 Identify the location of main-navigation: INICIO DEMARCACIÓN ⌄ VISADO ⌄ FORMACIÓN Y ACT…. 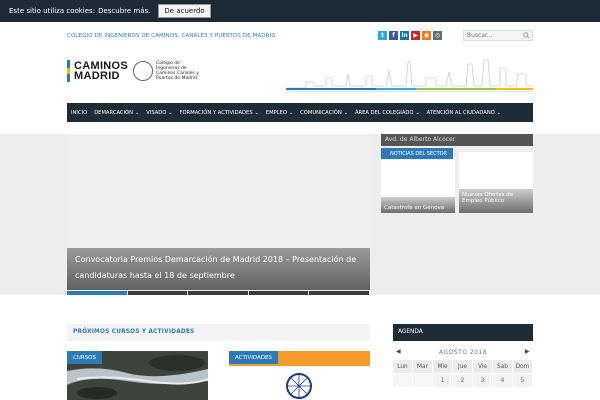
(300, 112).